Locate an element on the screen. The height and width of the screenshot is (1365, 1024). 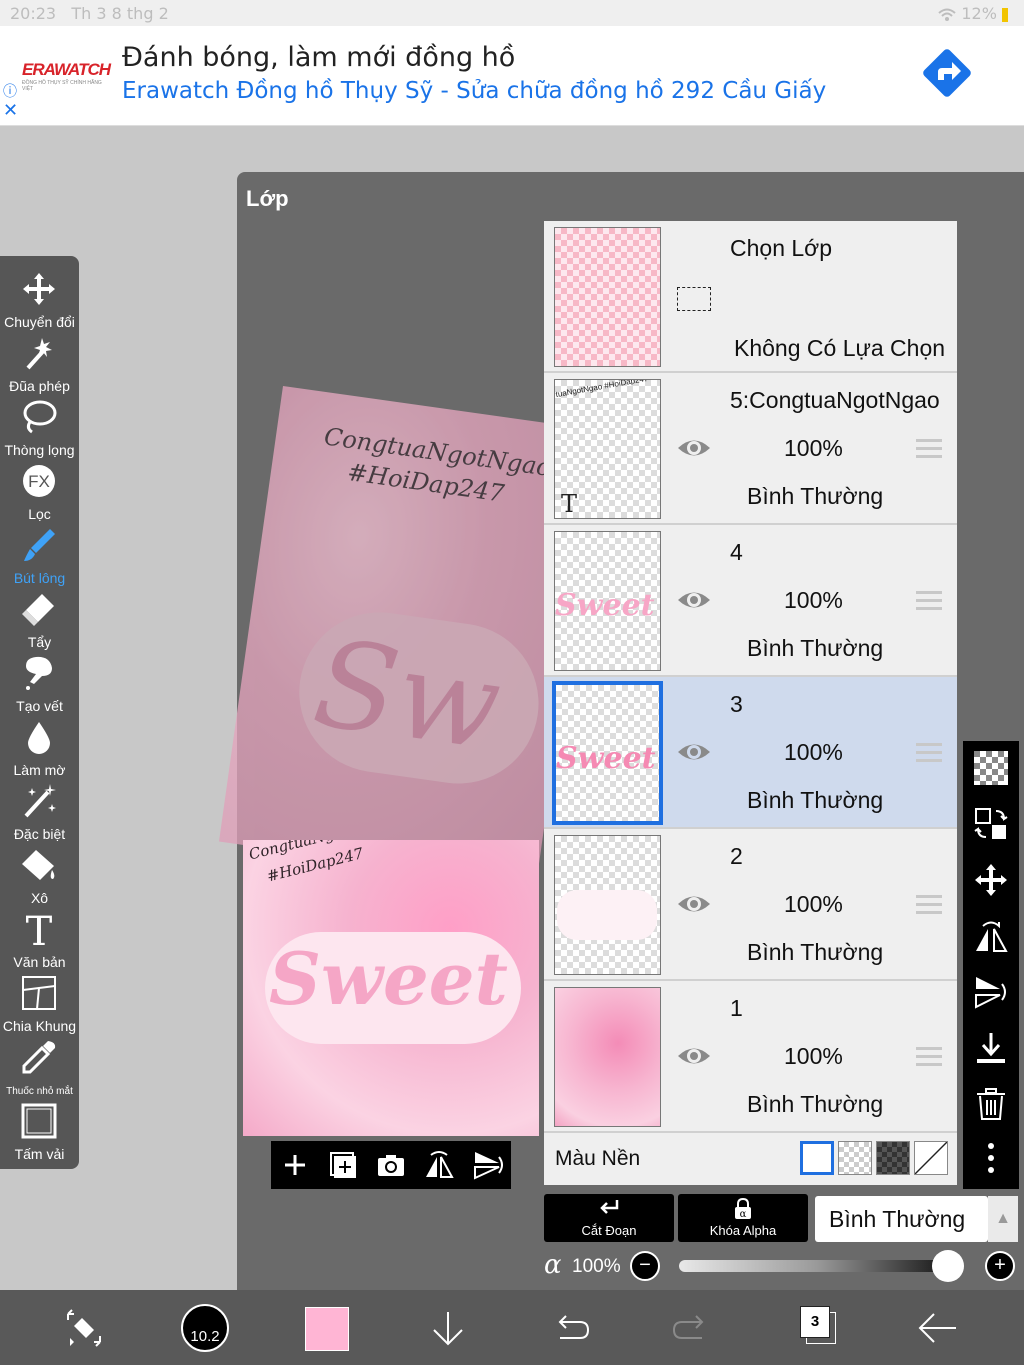
bg-transparent-light-swatch is located at coordinates (855, 1158).